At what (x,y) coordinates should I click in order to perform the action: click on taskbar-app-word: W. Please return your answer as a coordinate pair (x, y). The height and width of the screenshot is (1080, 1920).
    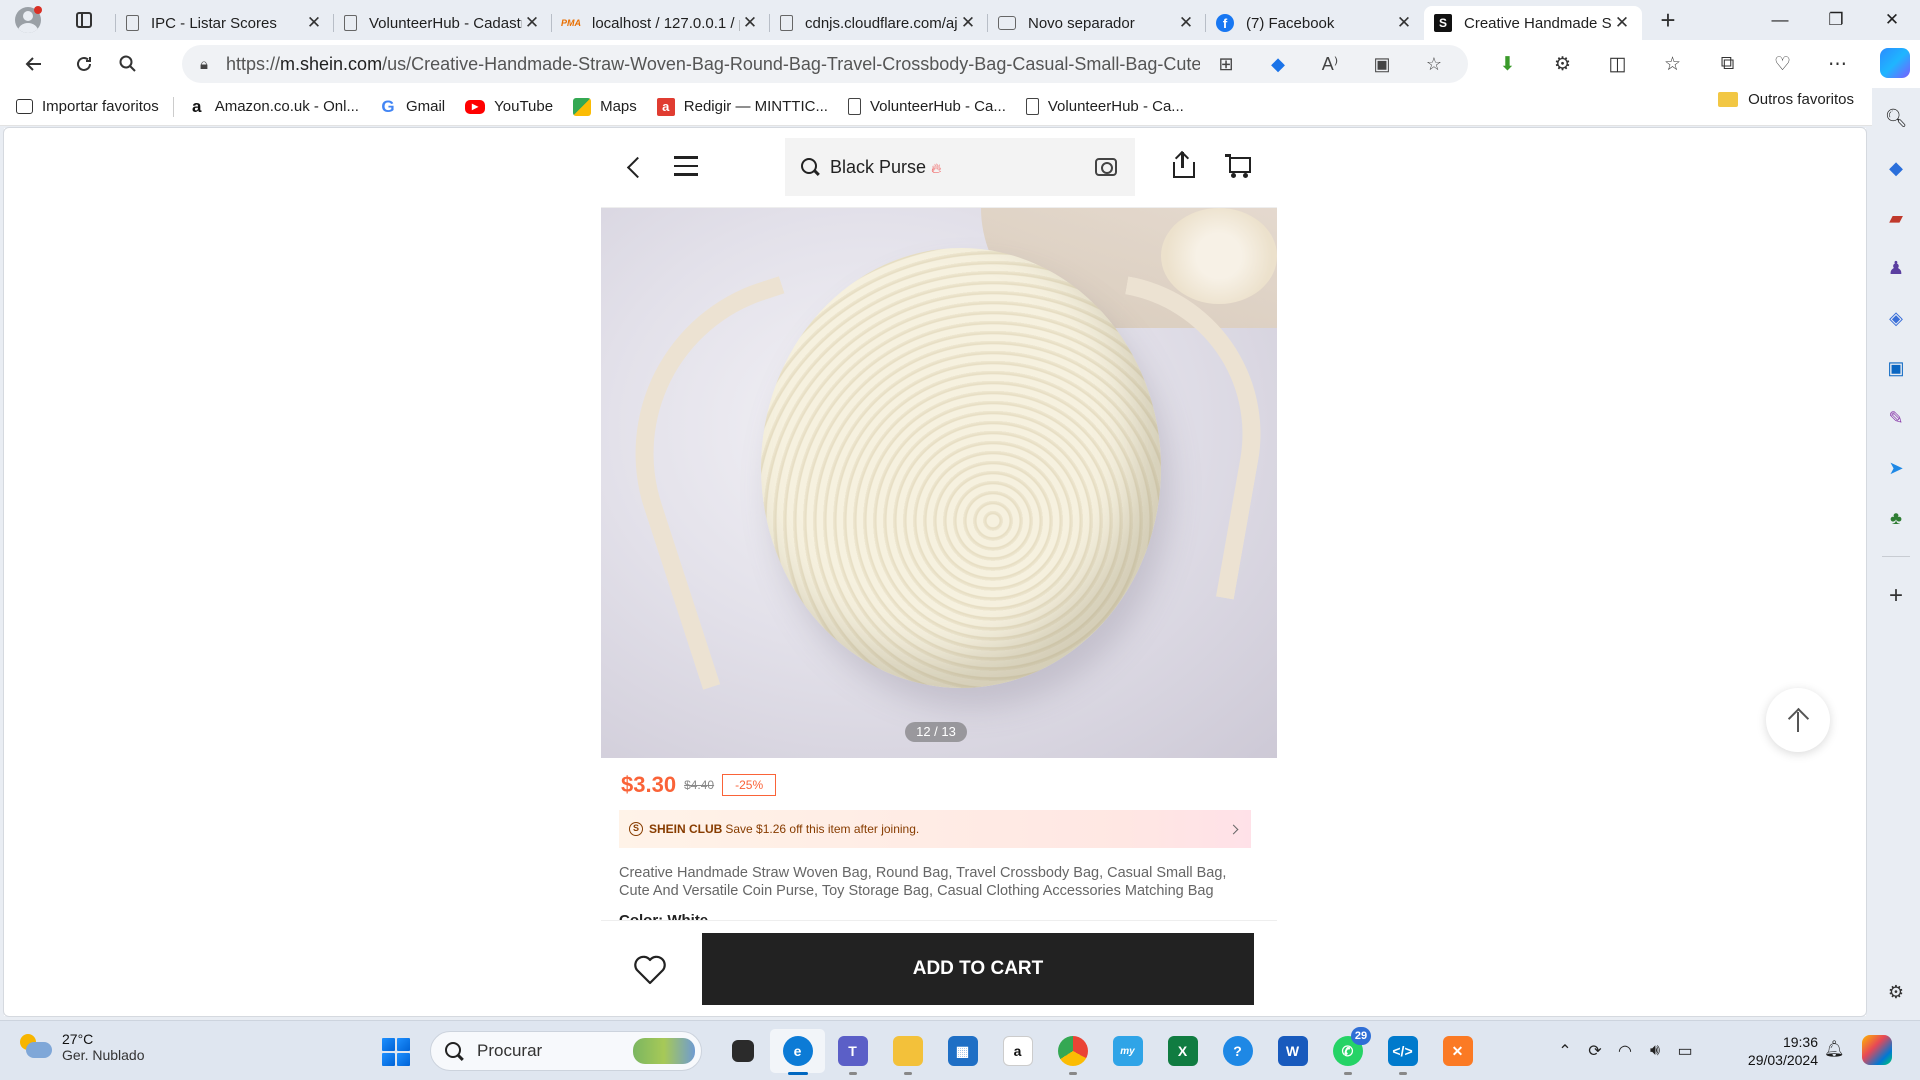
    Looking at the image, I should click on (1292, 1051).